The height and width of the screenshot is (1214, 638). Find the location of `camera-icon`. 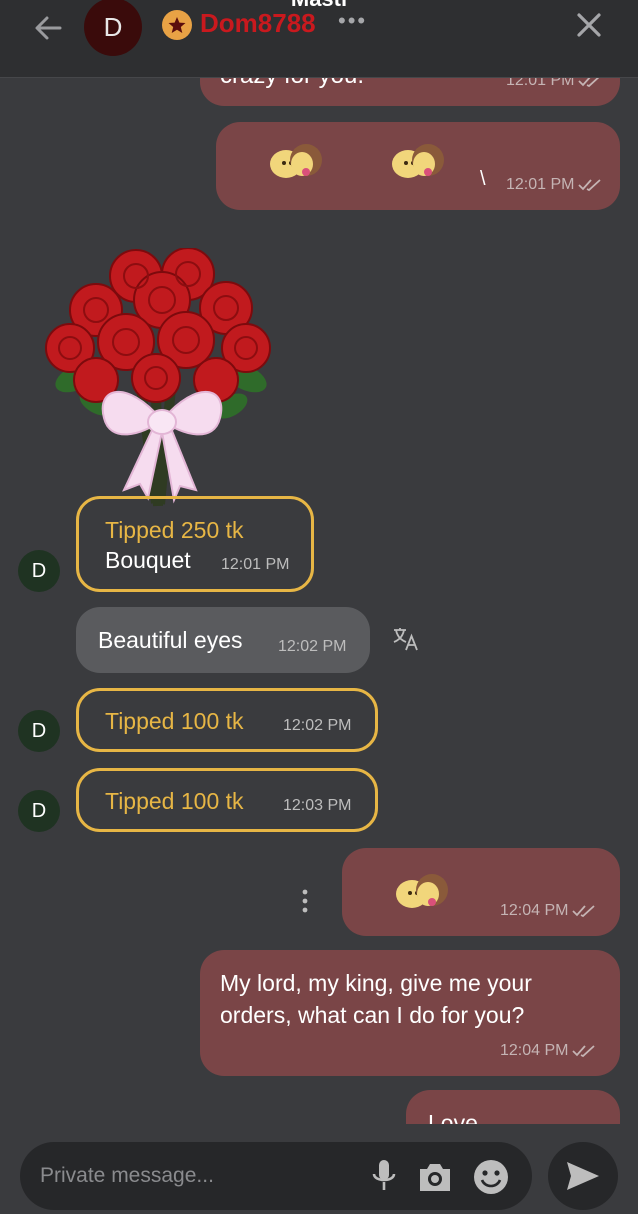

camera-icon is located at coordinates (435, 1177).